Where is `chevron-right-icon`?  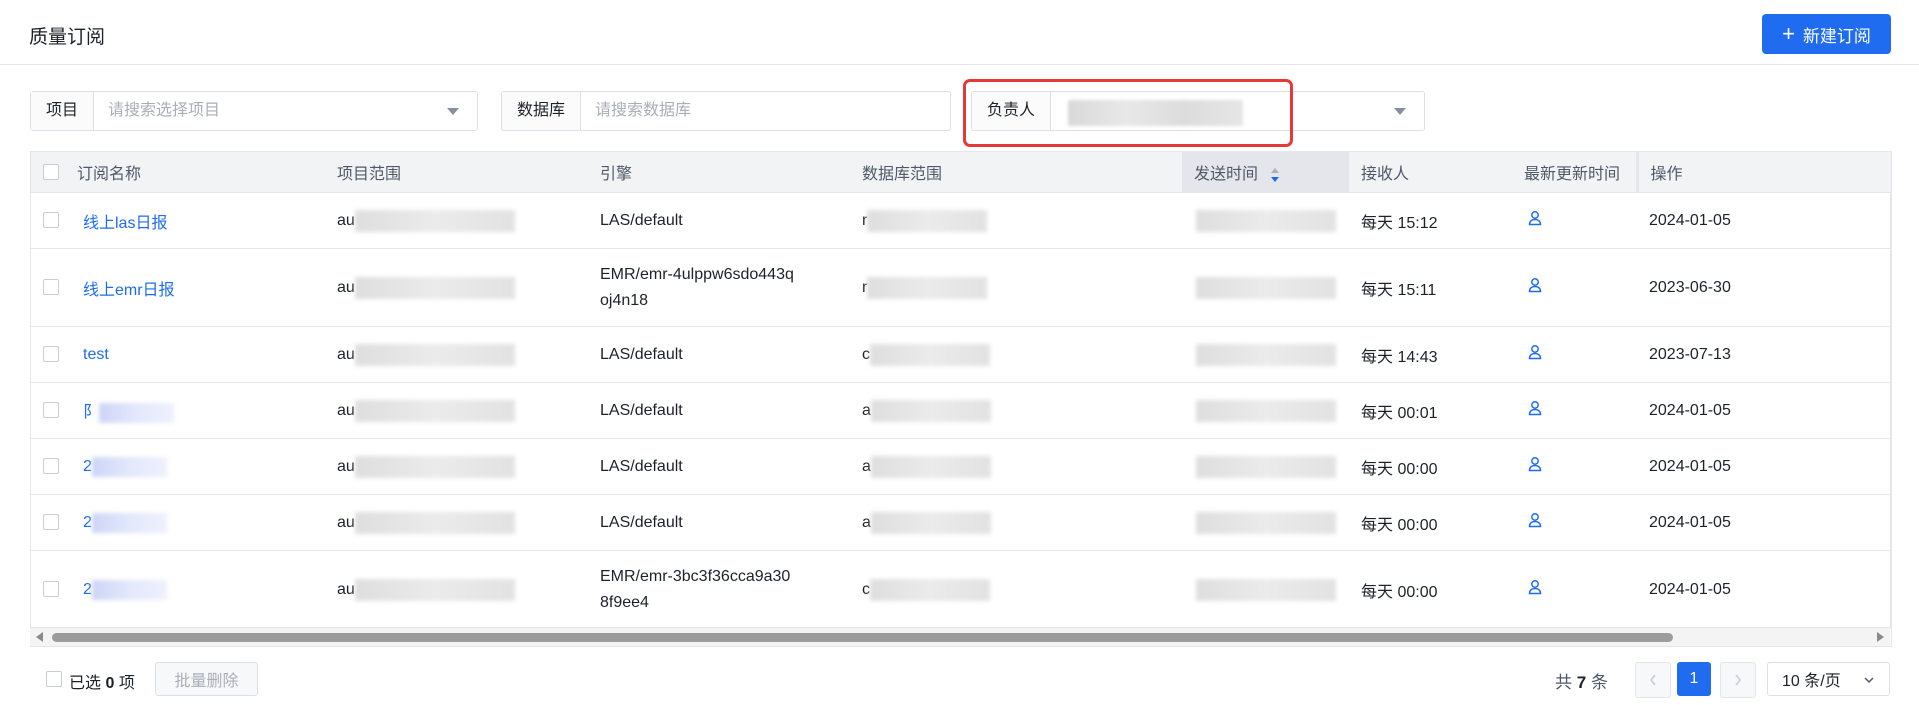 chevron-right-icon is located at coordinates (1738, 680).